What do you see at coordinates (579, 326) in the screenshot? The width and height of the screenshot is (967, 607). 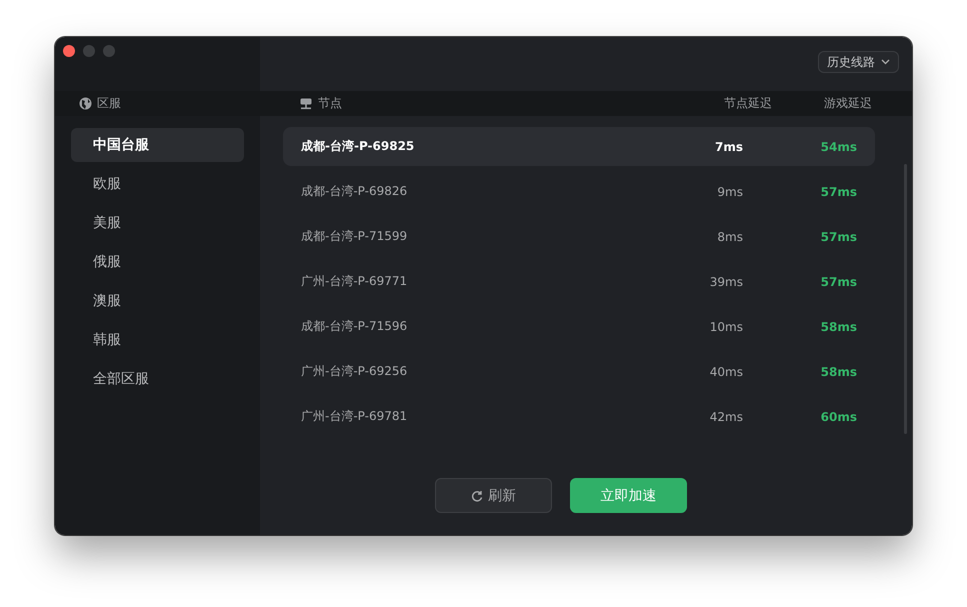 I see `node-row: 成都-台湾-P-71596 10ms 58ms` at bounding box center [579, 326].